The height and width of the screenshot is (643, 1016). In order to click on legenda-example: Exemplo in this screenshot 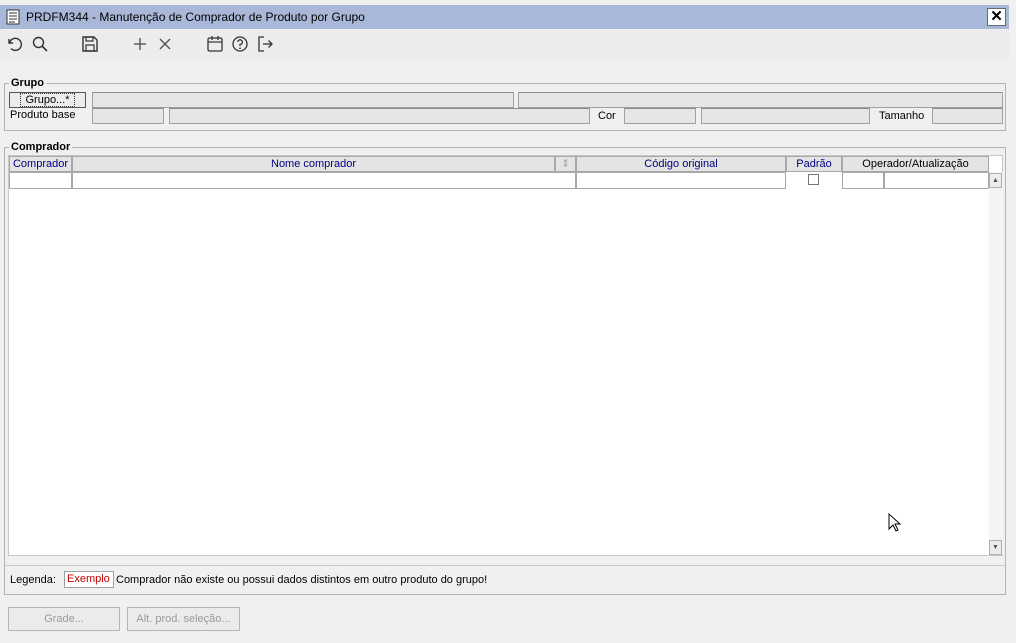, I will do `click(89, 579)`.